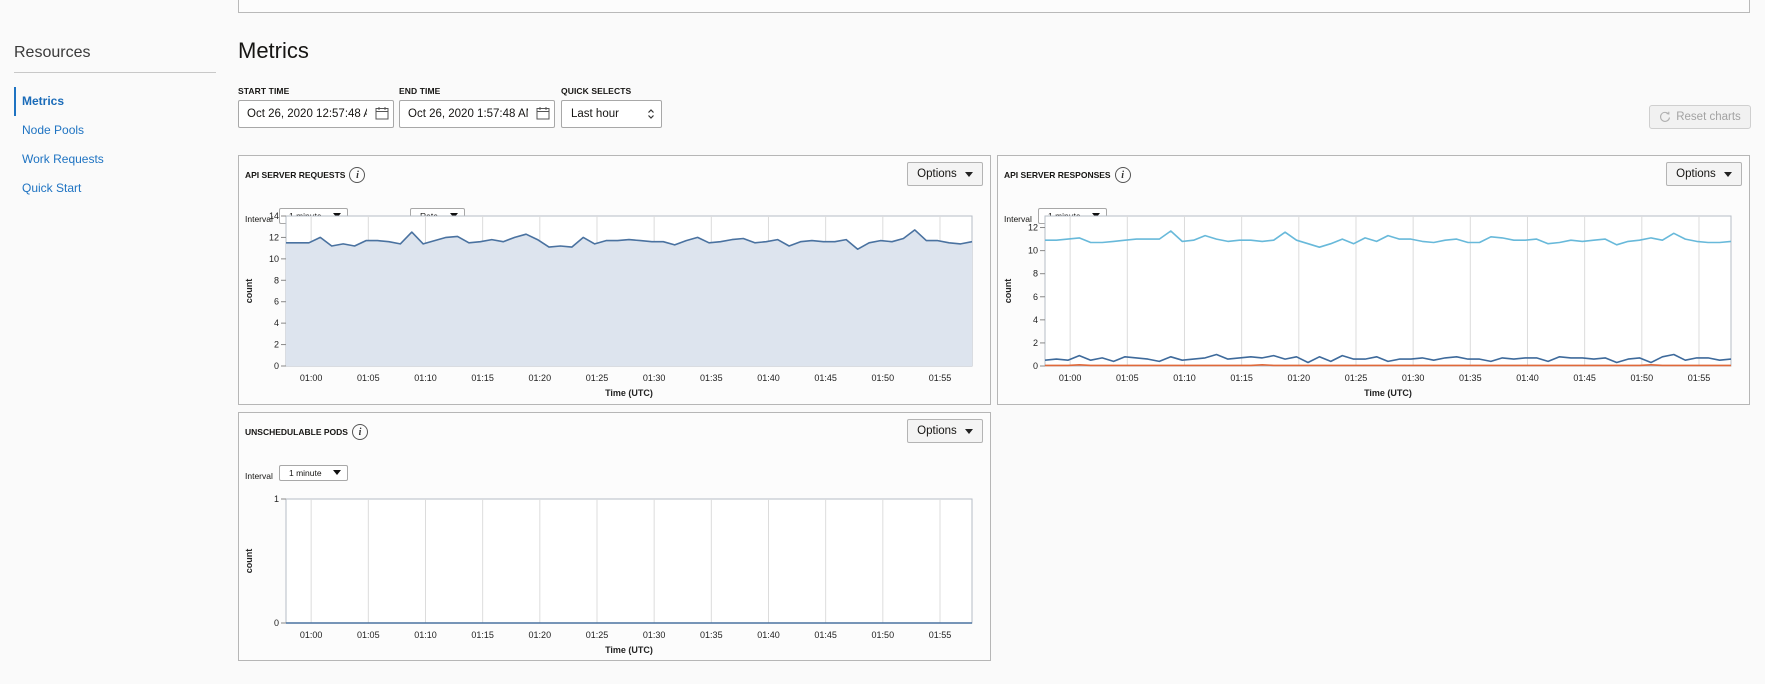 This screenshot has height=684, width=1765. What do you see at coordinates (276, 499) in the screenshot?
I see `y-tick-label: 1` at bounding box center [276, 499].